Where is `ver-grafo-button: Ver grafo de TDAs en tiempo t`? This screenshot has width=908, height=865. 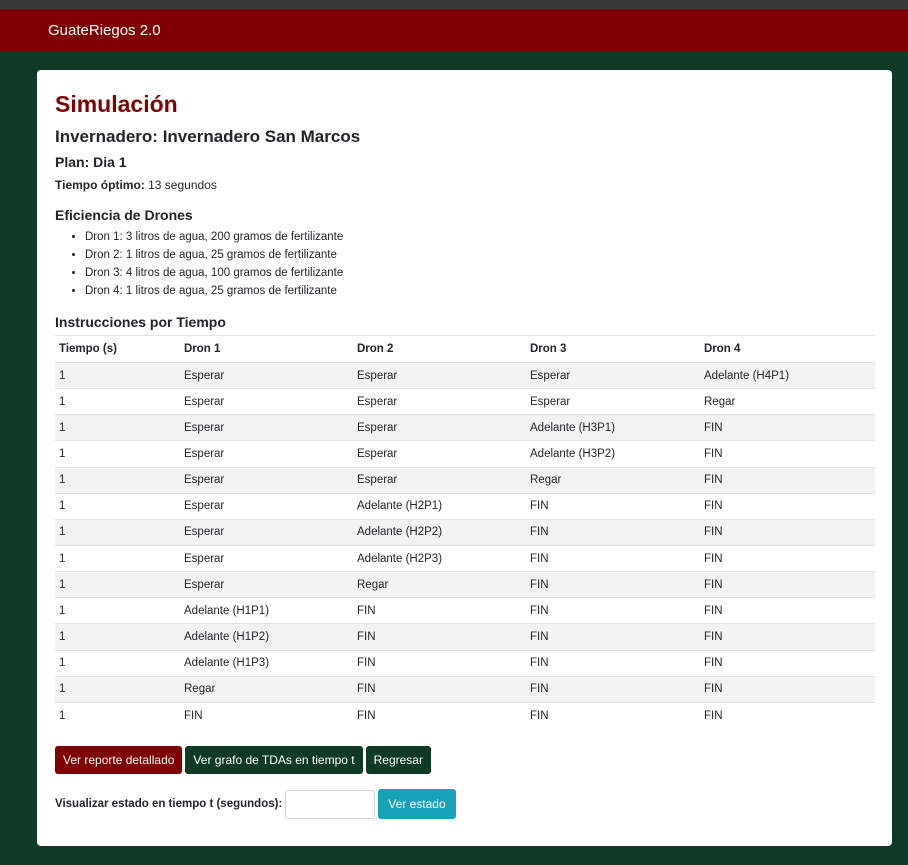 ver-grafo-button: Ver grafo de TDAs en tiempo t is located at coordinates (274, 760).